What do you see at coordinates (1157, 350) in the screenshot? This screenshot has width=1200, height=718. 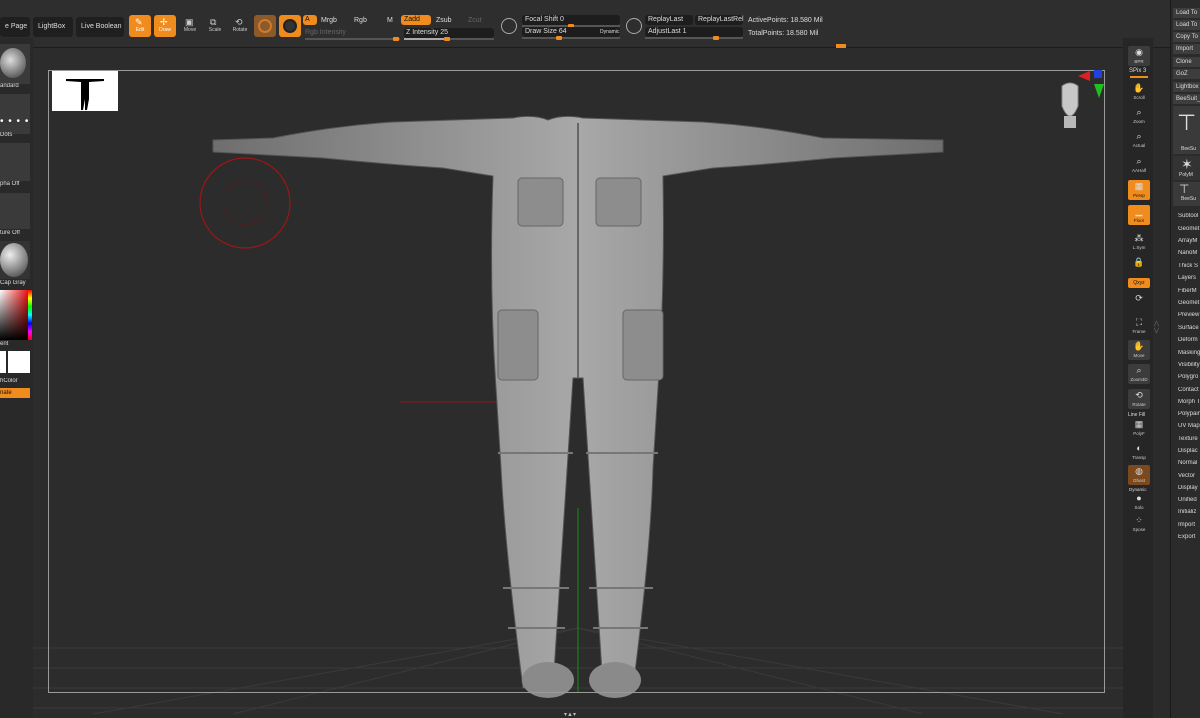 I see `shelf-scroll-arrows: ⋀ ⋁` at bounding box center [1157, 350].